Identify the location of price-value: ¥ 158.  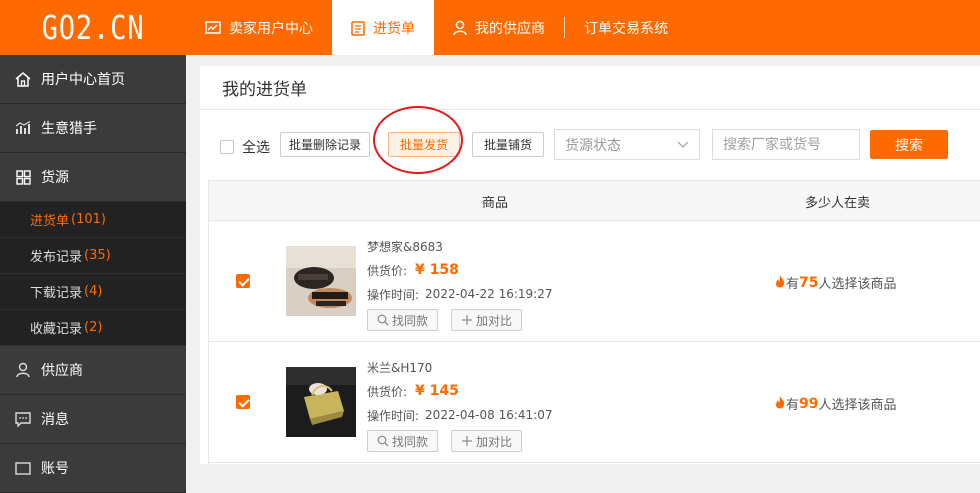
(437, 270).